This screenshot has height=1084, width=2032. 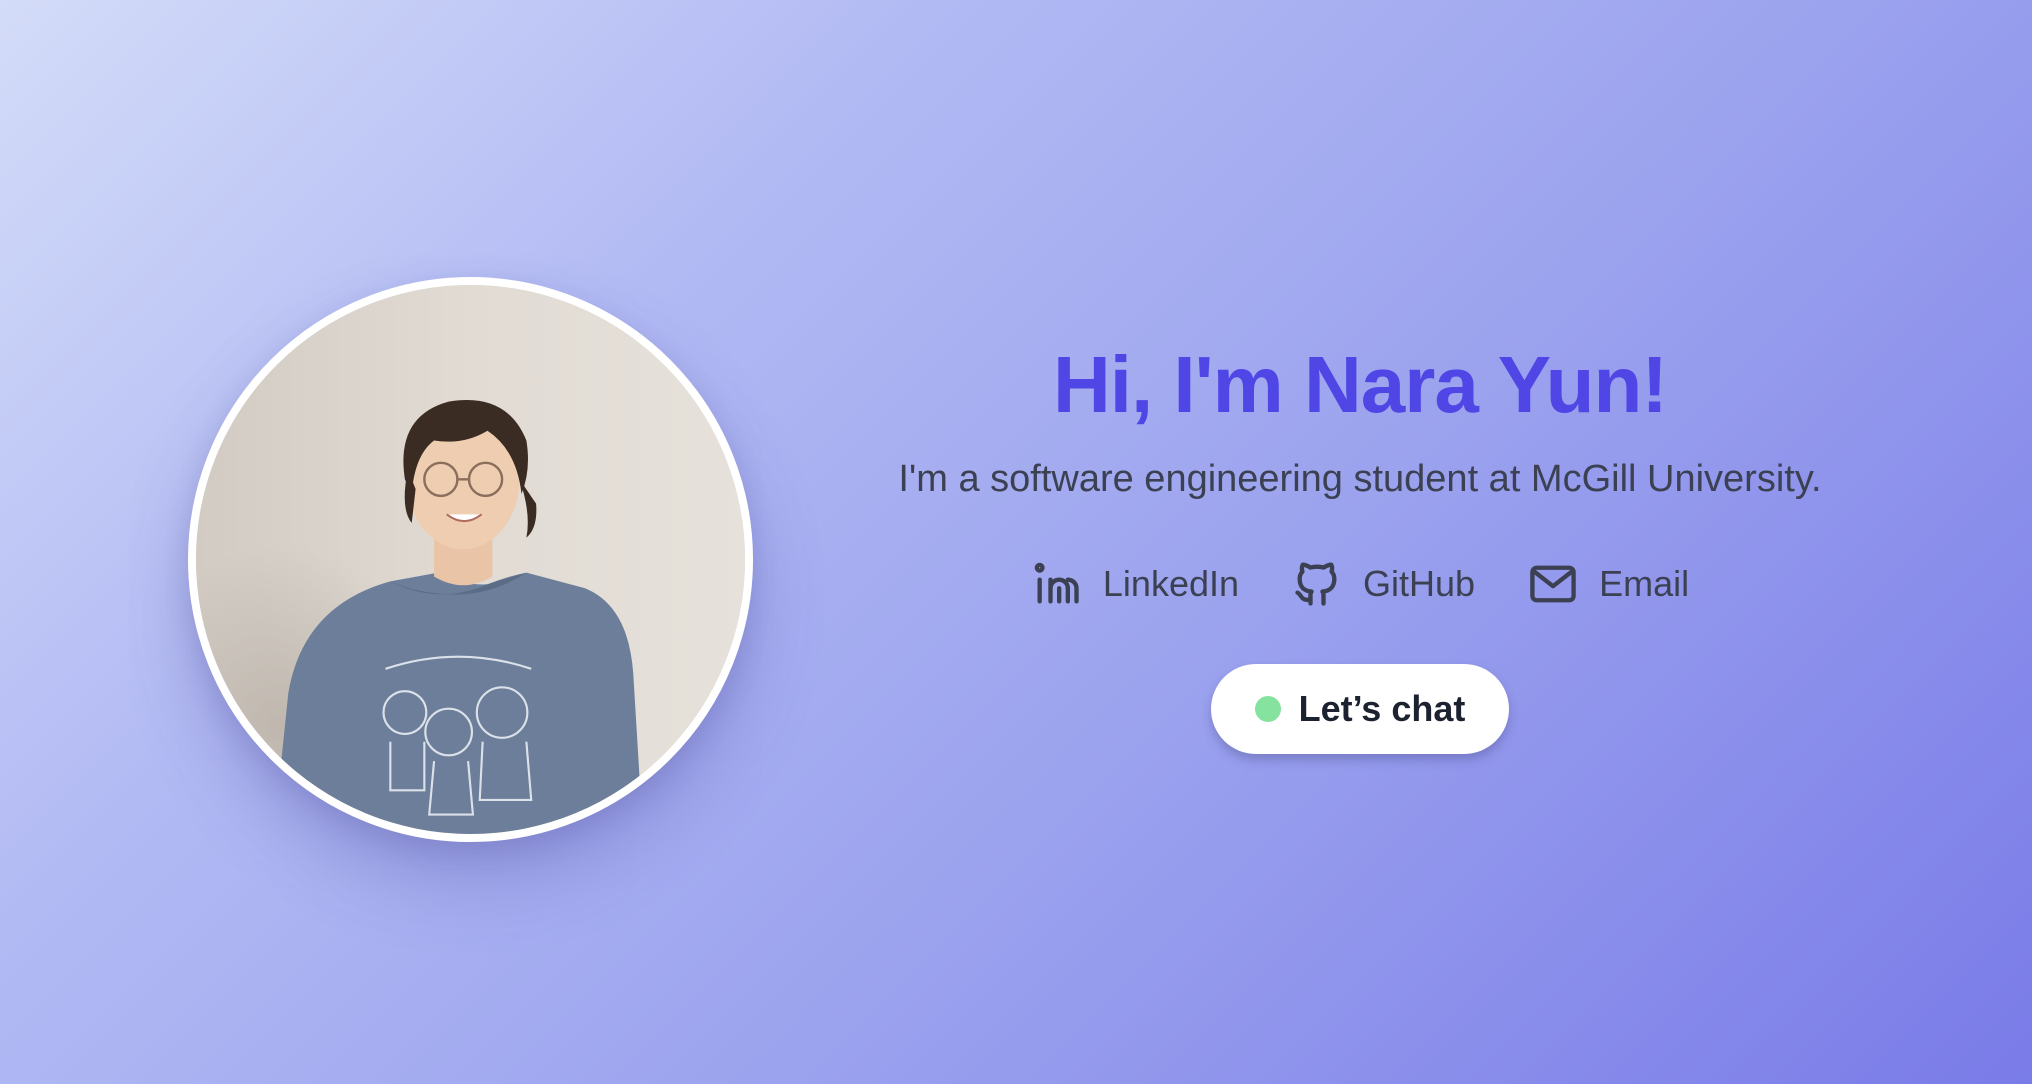 I want to click on mail-icon, so click(x=1553, y=584).